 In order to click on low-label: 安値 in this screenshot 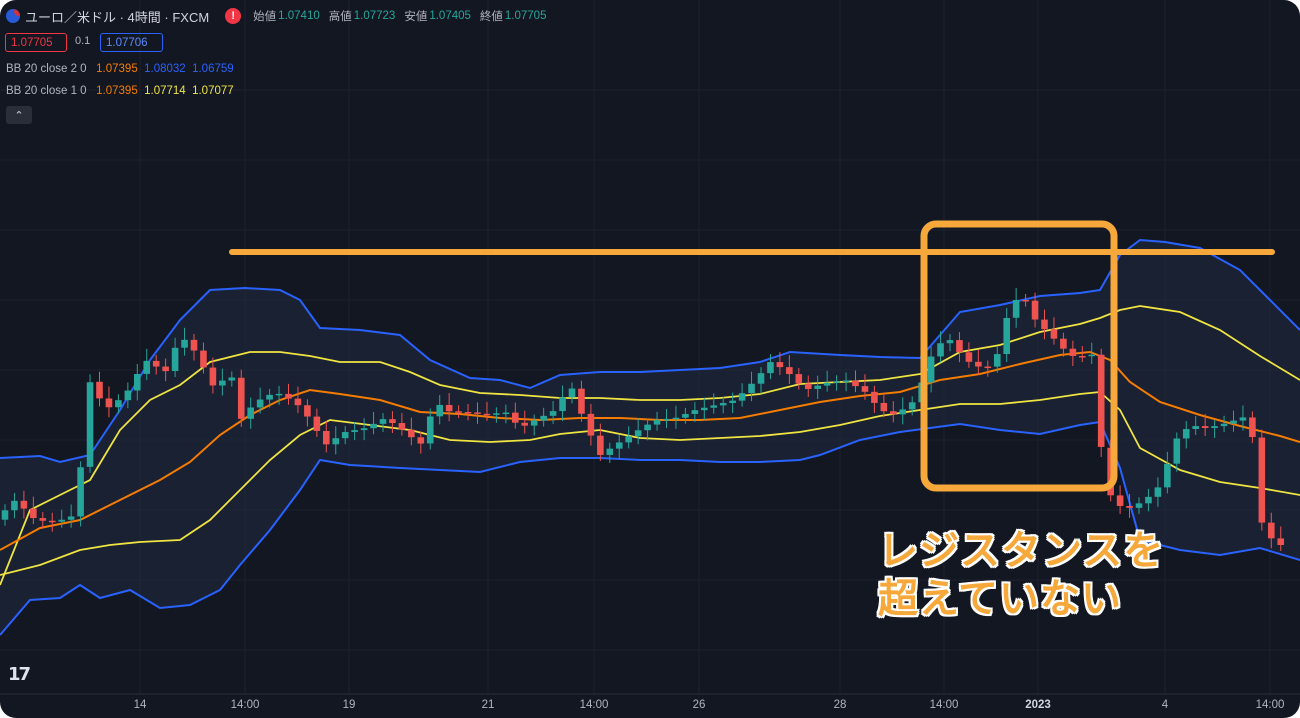, I will do `click(416, 17)`.